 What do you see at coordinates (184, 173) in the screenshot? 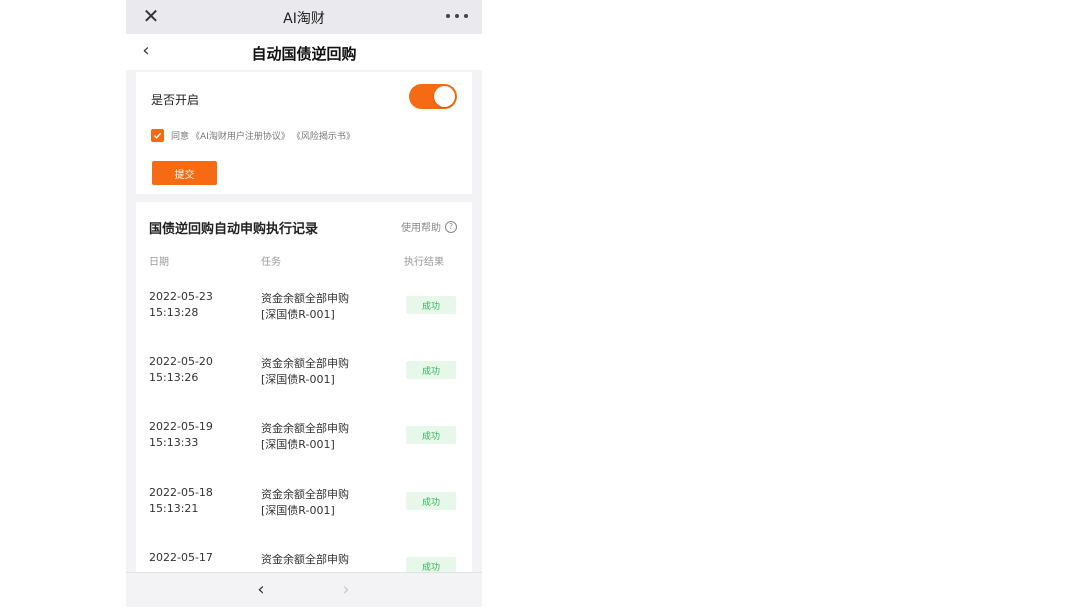
I see `submit-button: 提交` at bounding box center [184, 173].